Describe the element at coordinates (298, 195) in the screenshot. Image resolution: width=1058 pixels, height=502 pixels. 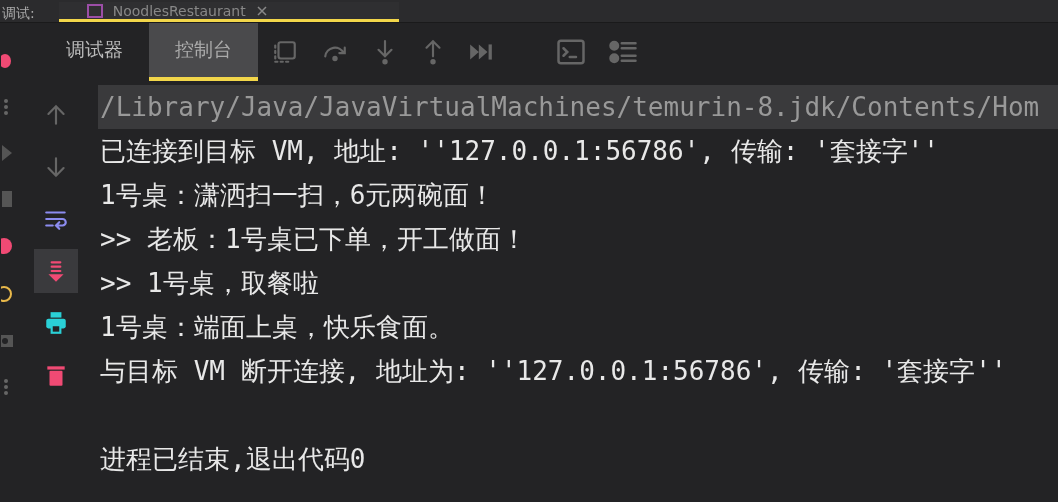
I see `console-line: 1号桌：潇洒扫一扫，6元两碗面！` at that location.